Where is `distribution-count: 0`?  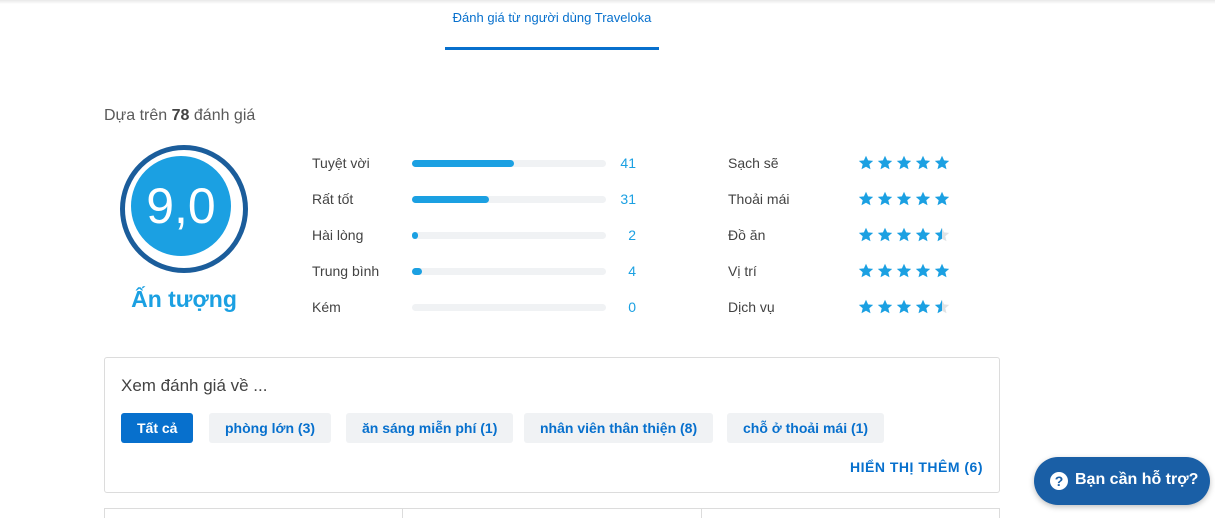
distribution-count: 0 is located at coordinates (632, 307).